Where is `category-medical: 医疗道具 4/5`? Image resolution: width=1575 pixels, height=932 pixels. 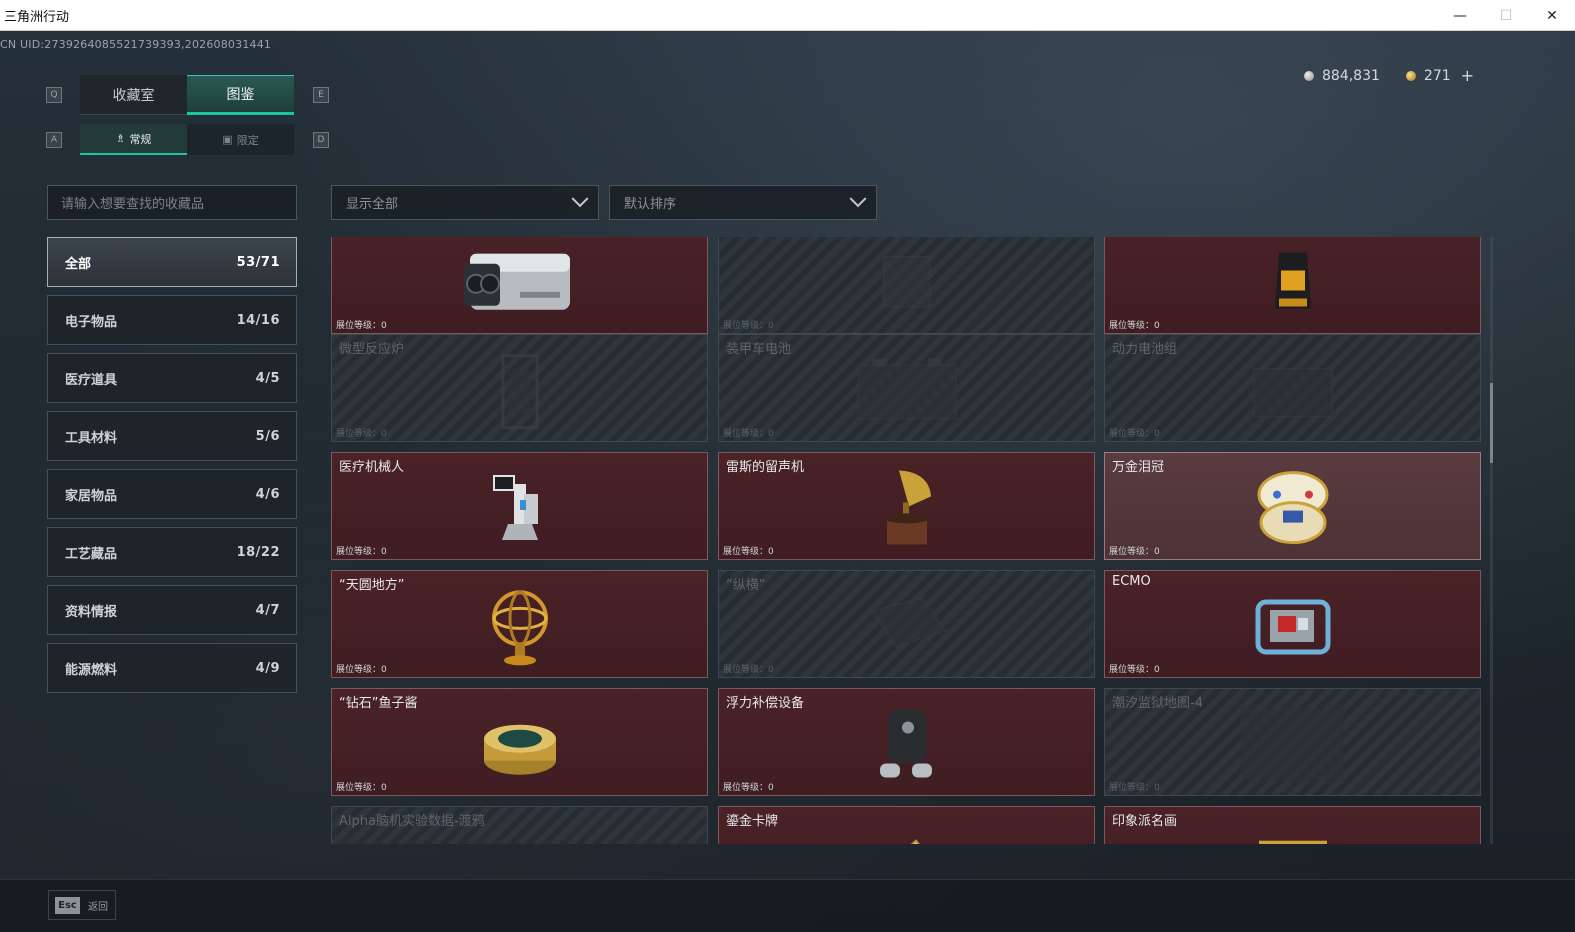
category-medical: 医疗道具 4/5 is located at coordinates (172, 378).